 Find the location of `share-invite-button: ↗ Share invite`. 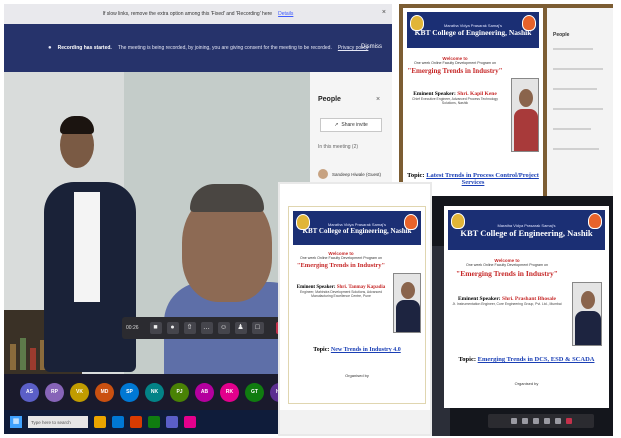

share-invite-button: ↗ Share invite is located at coordinates (351, 125).